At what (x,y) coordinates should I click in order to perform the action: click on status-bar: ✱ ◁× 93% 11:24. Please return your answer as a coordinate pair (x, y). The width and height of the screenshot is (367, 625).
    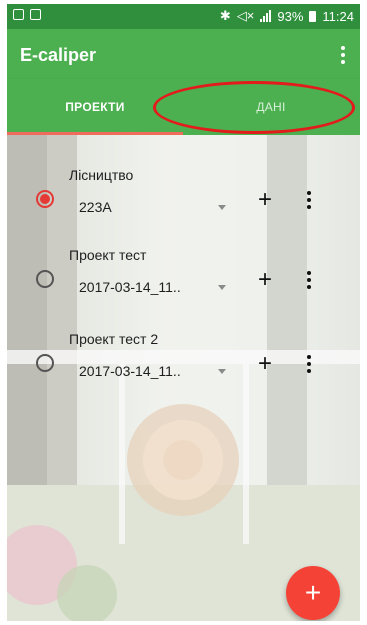
    Looking at the image, I should click on (183, 16).